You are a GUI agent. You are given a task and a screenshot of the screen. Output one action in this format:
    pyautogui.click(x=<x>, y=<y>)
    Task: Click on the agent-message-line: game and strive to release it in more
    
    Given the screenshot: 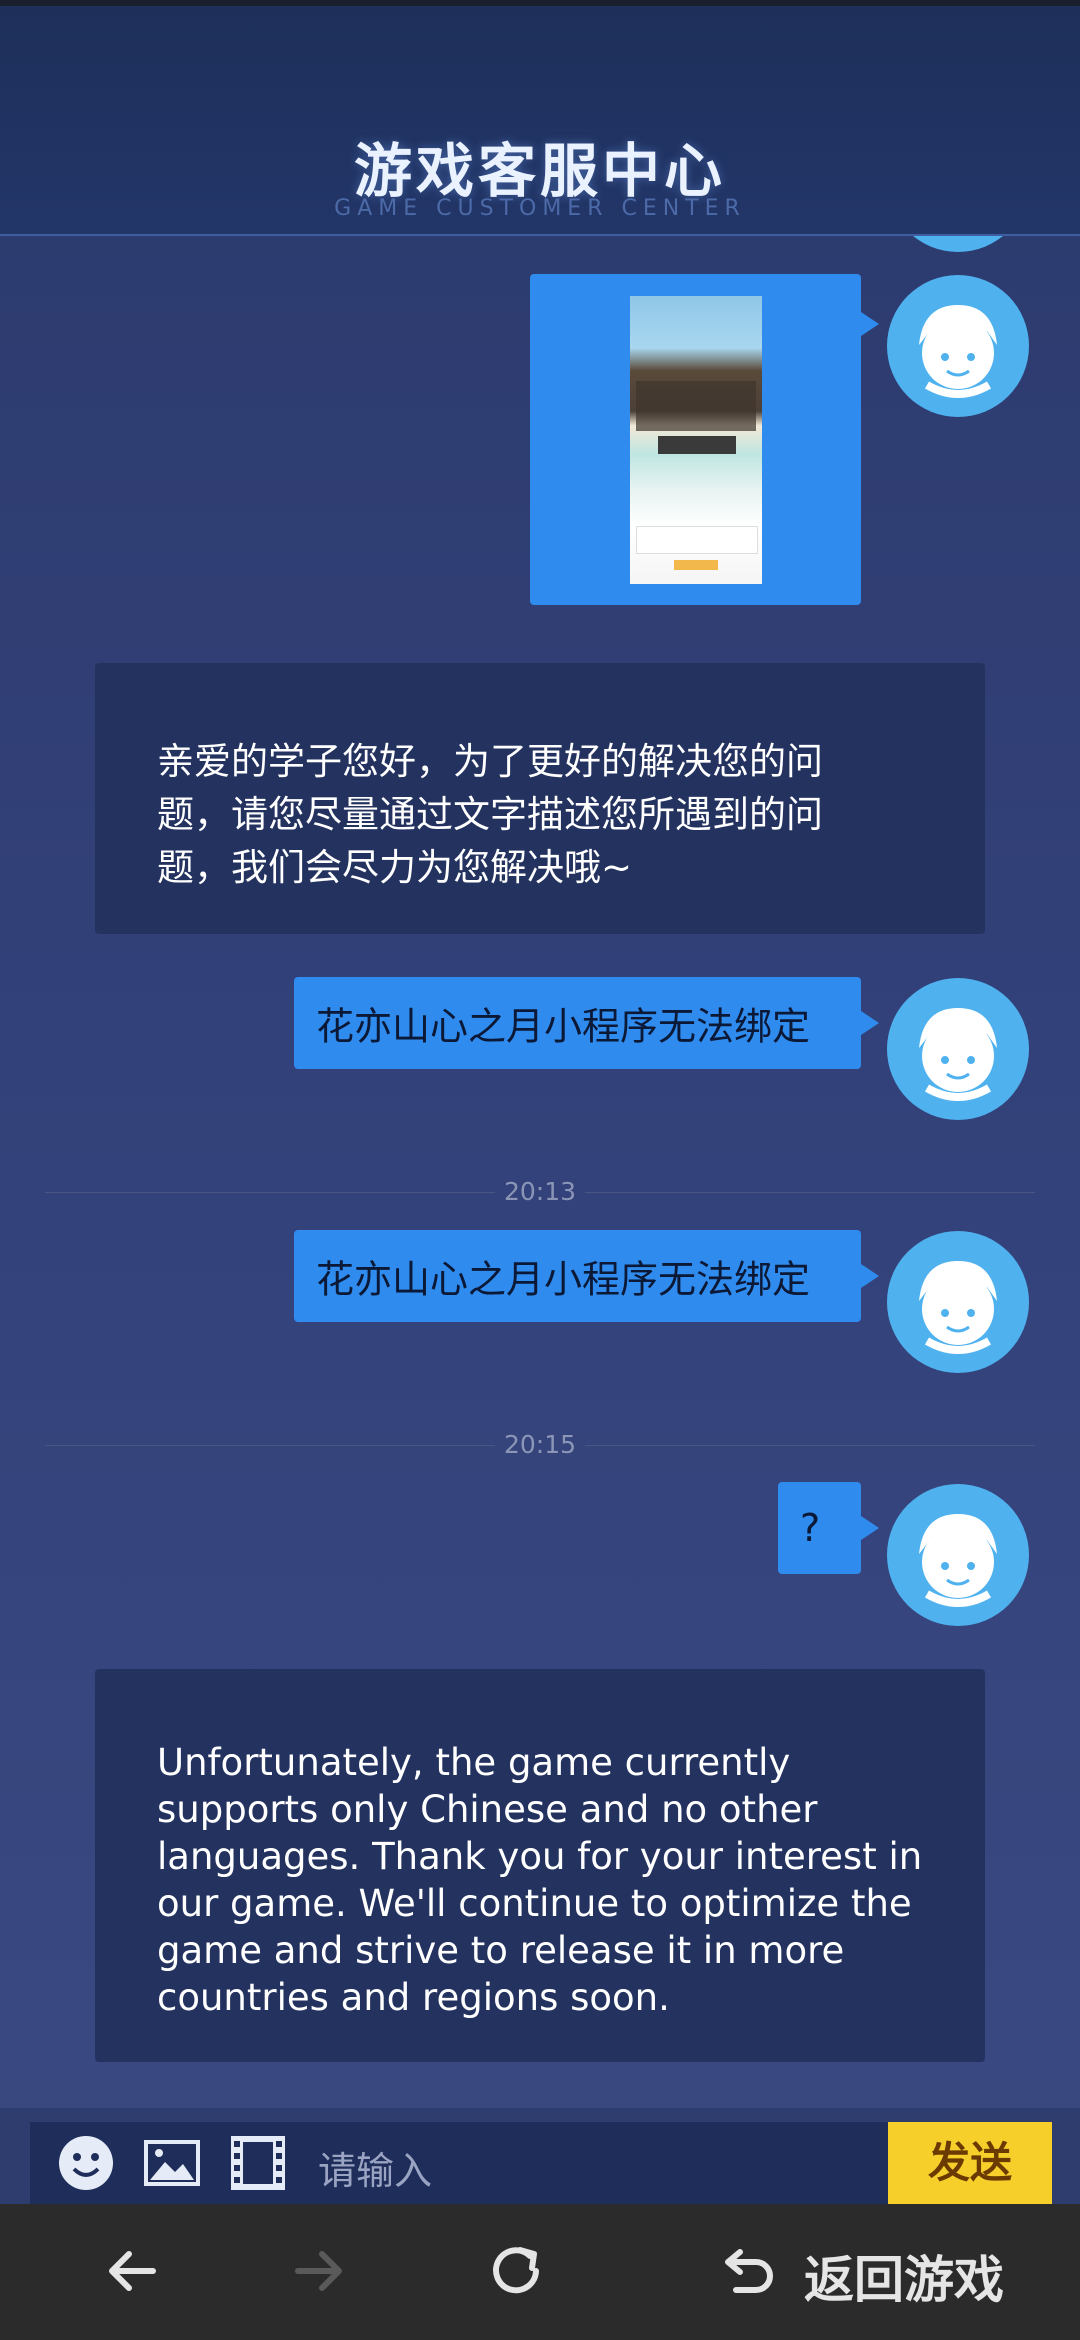 What is the action you would take?
    pyautogui.click(x=501, y=1950)
    